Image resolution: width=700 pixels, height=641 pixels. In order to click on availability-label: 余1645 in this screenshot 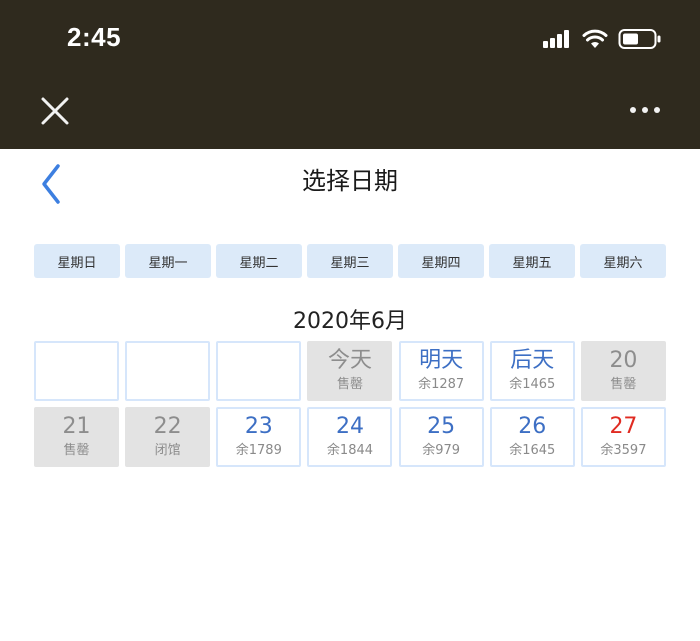, I will do `click(532, 450)`.